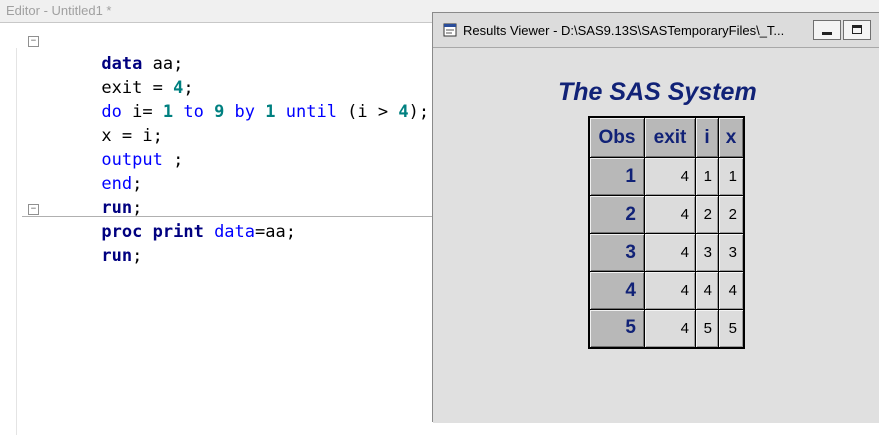 The height and width of the screenshot is (435, 879). Describe the element at coordinates (59, 10) in the screenshot. I see `editor-title: Editor - Untitled1 *` at that location.